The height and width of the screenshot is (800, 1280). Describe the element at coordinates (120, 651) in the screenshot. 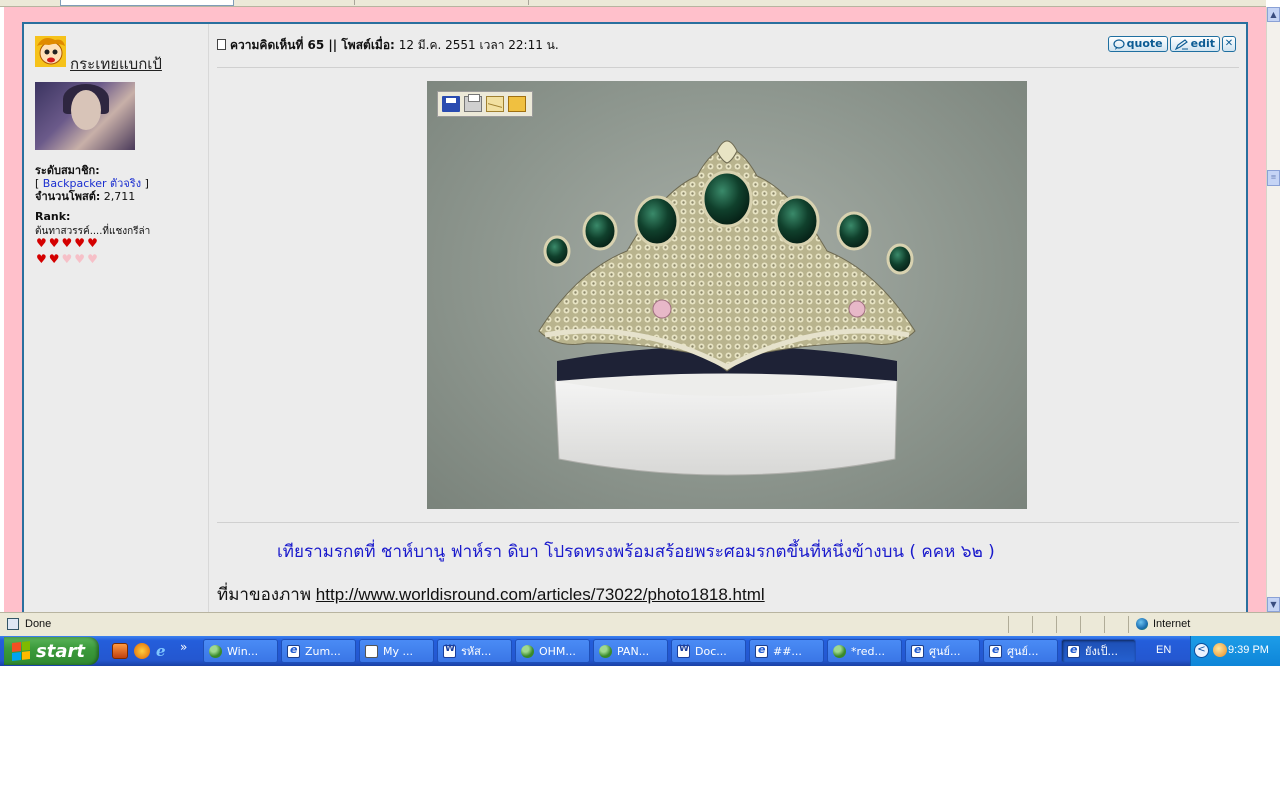

I see `quicklaunch-app-icon` at that location.